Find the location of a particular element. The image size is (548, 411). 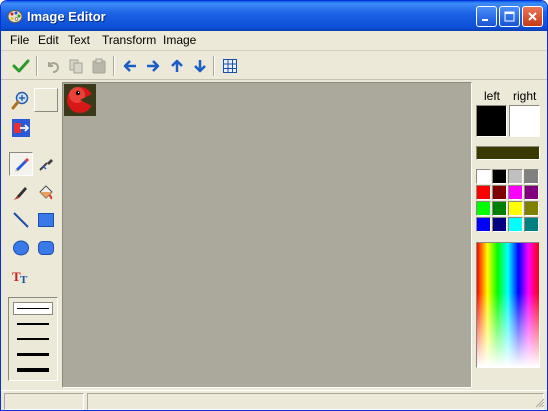

checkmark-icon is located at coordinates (21, 66).